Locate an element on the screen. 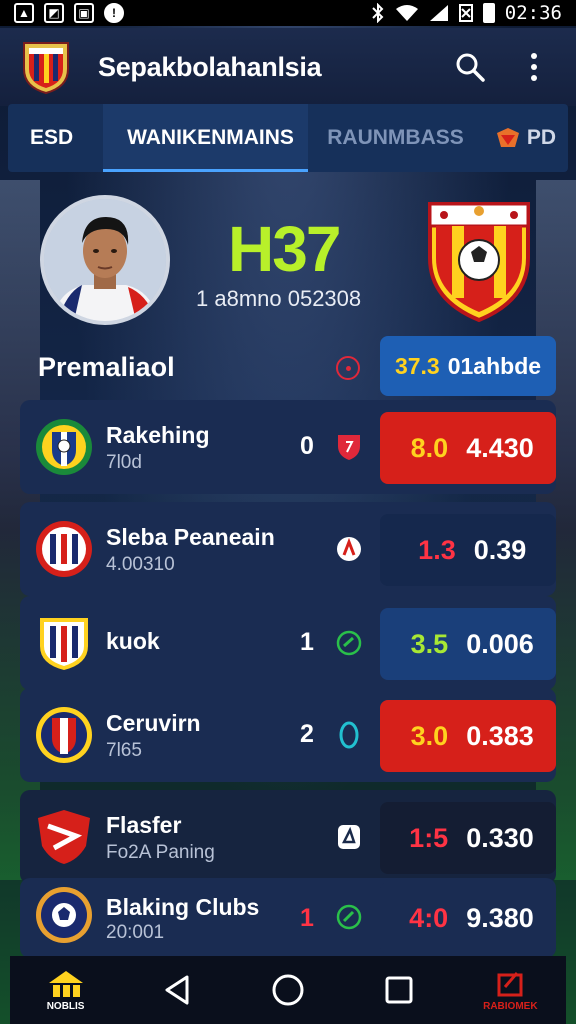  no-sim-icon is located at coordinates (465, 13).